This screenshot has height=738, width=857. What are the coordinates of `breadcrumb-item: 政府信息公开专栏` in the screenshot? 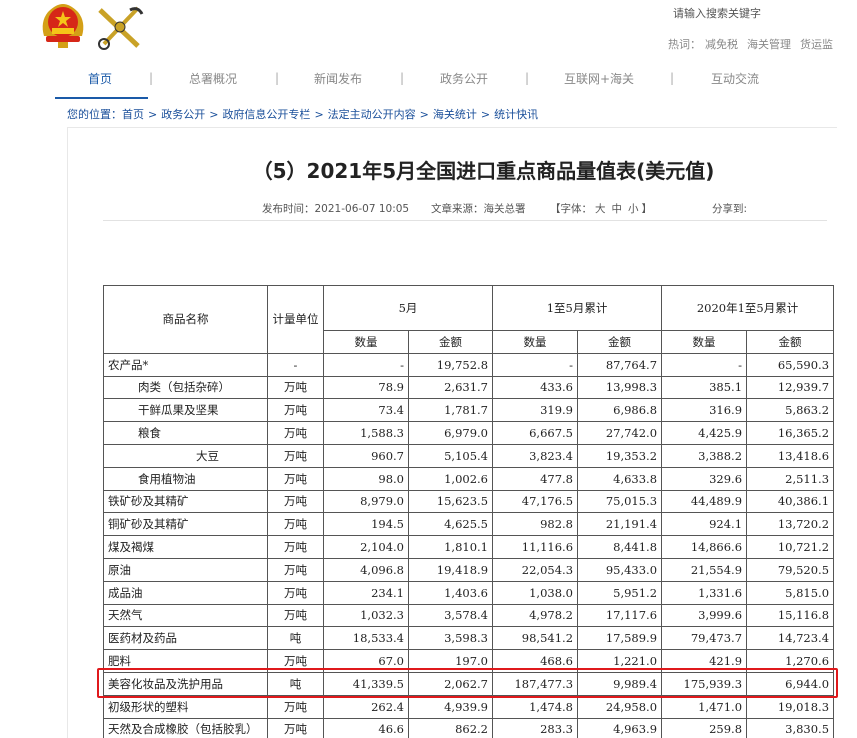 It's located at (266, 114).